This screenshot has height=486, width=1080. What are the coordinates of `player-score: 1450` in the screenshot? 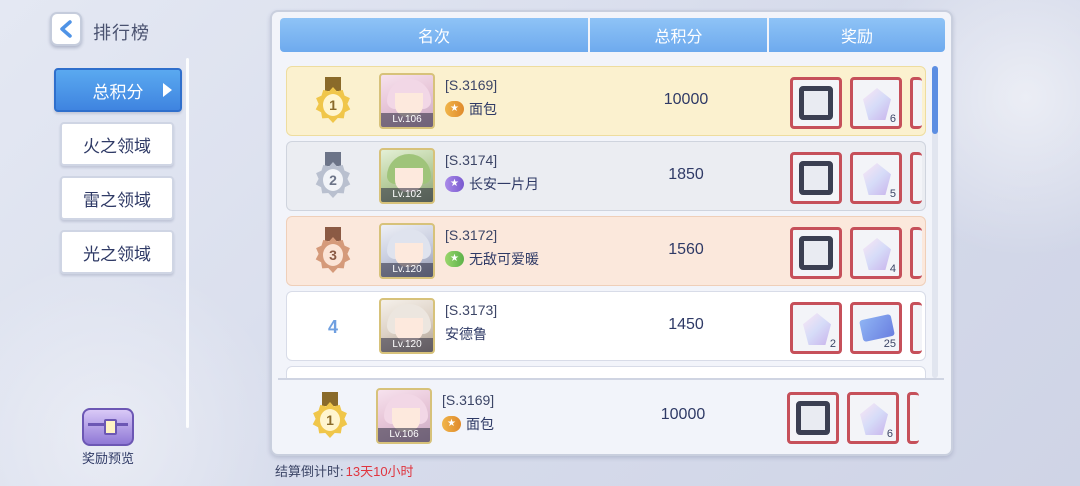 It's located at (686, 324).